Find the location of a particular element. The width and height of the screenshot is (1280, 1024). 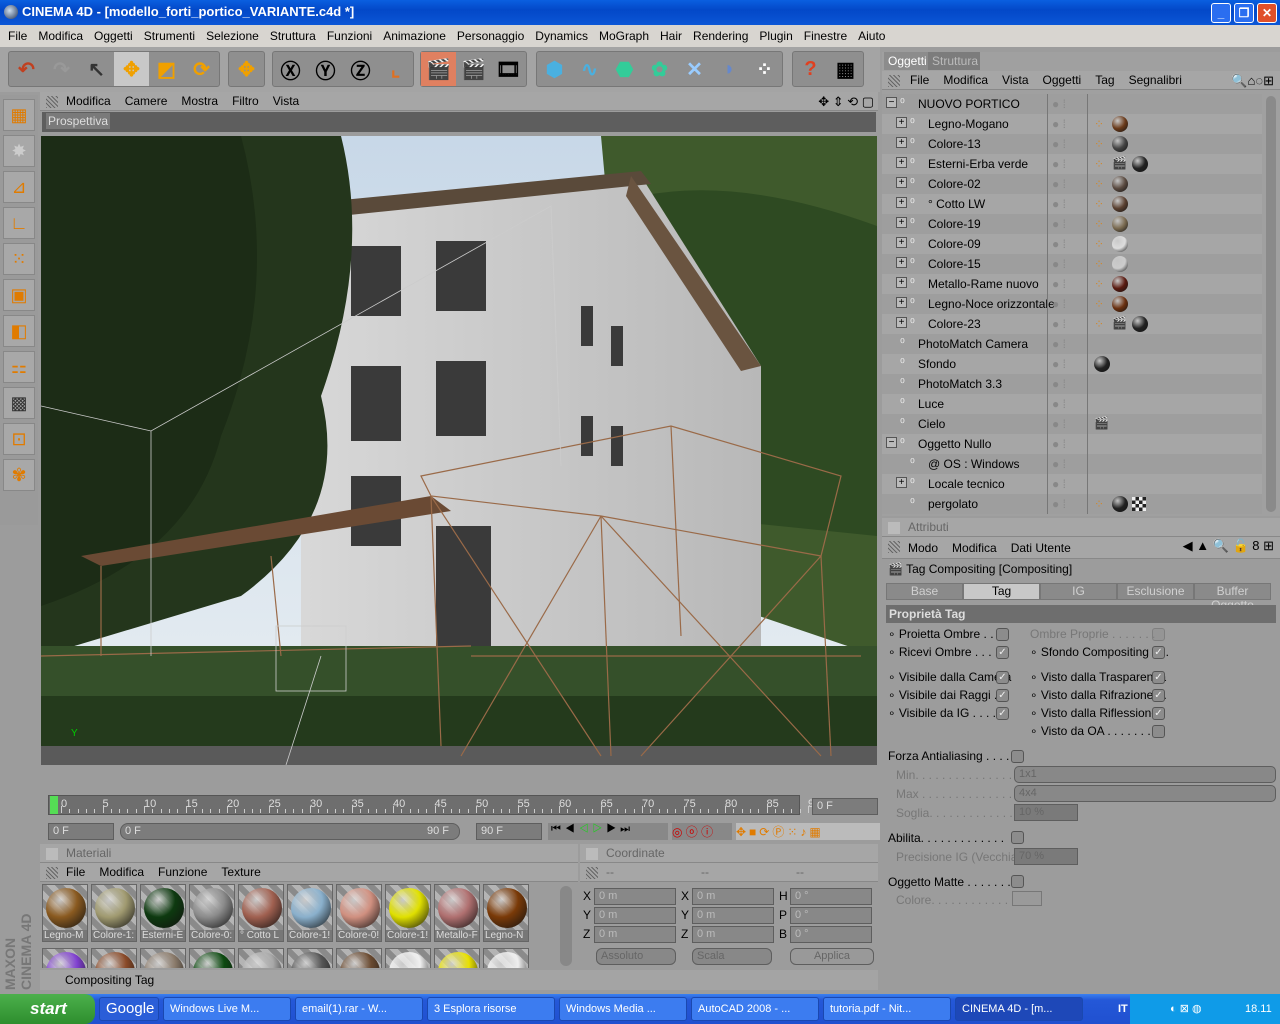

panel-checkbox is located at coordinates (894, 528).